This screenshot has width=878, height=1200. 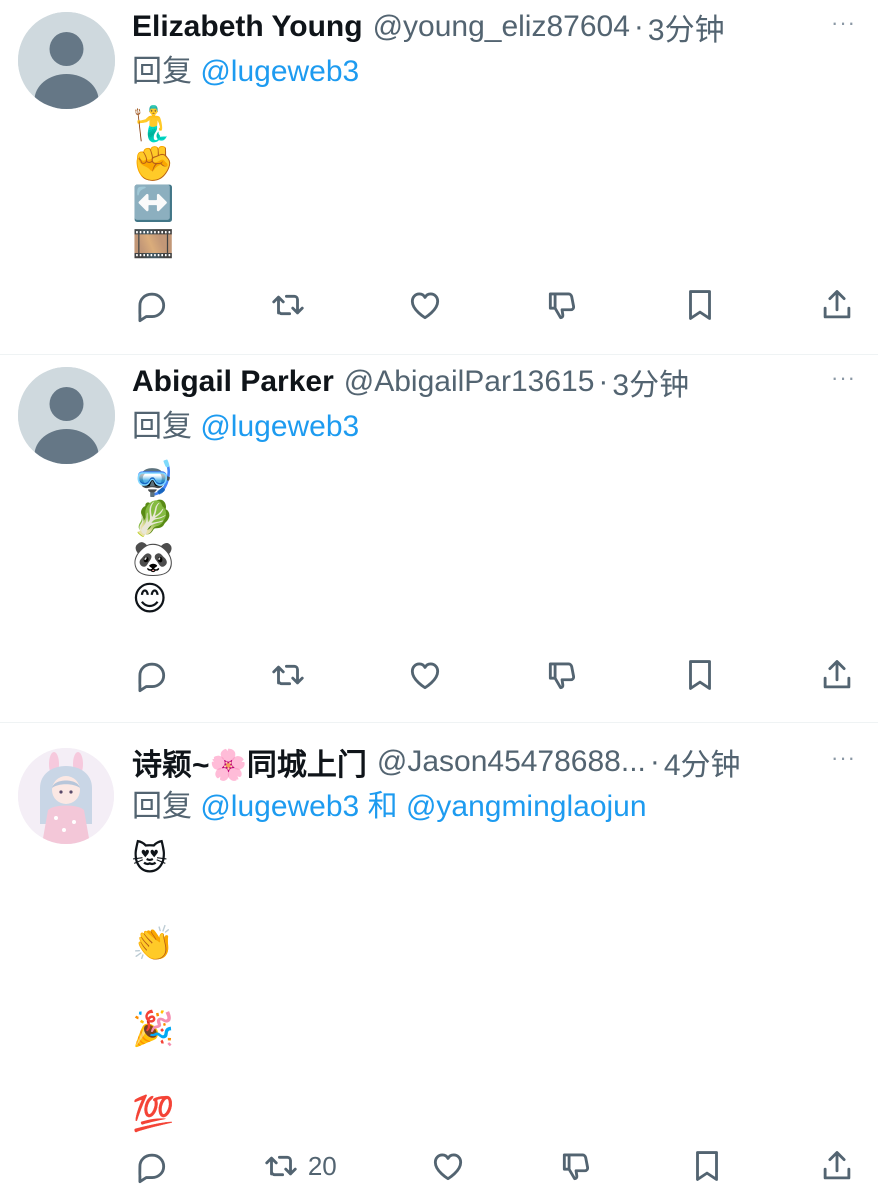 What do you see at coordinates (702, 762) in the screenshot?
I see `timestamp: 4分钟` at bounding box center [702, 762].